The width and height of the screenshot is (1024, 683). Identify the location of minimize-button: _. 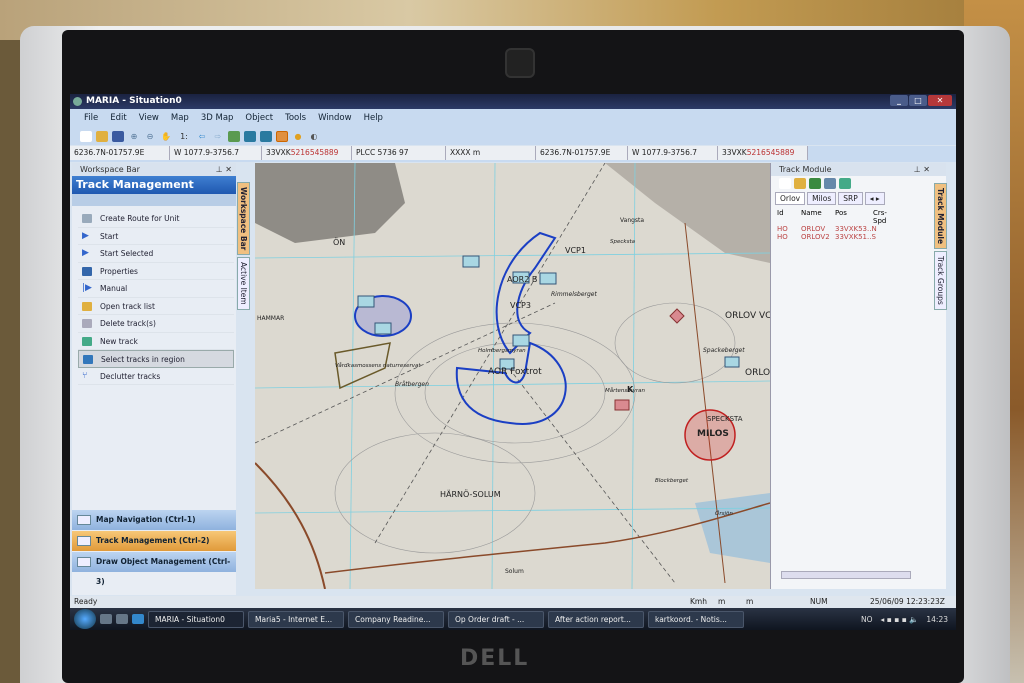
(899, 100).